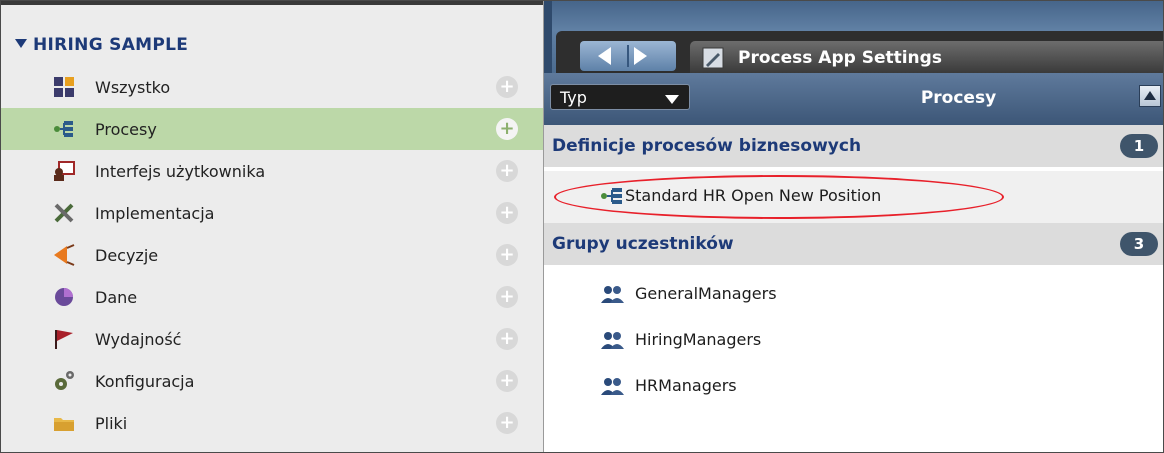 The height and width of the screenshot is (453, 1164). I want to click on data-icon, so click(64, 297).